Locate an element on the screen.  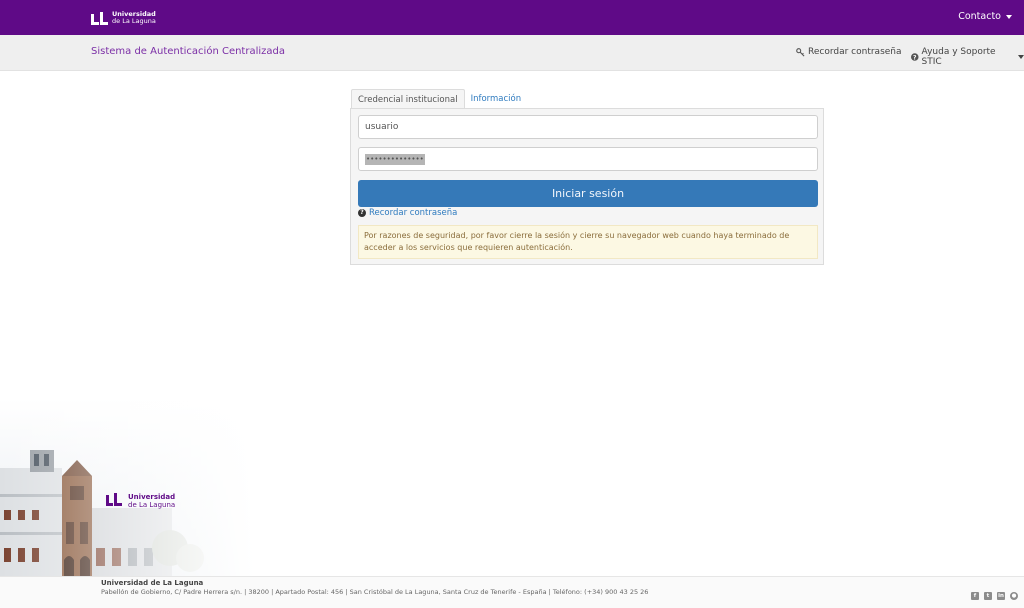
forgot-password-link: ? Recordar contraseña is located at coordinates (407, 213).